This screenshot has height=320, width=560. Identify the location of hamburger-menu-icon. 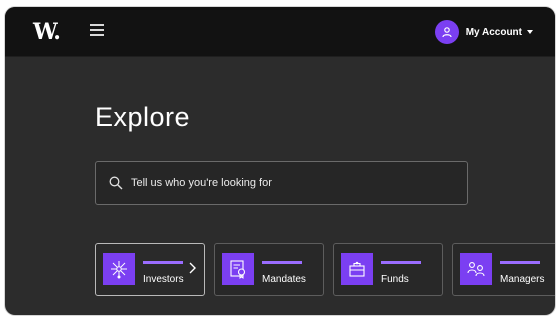
(97, 30).